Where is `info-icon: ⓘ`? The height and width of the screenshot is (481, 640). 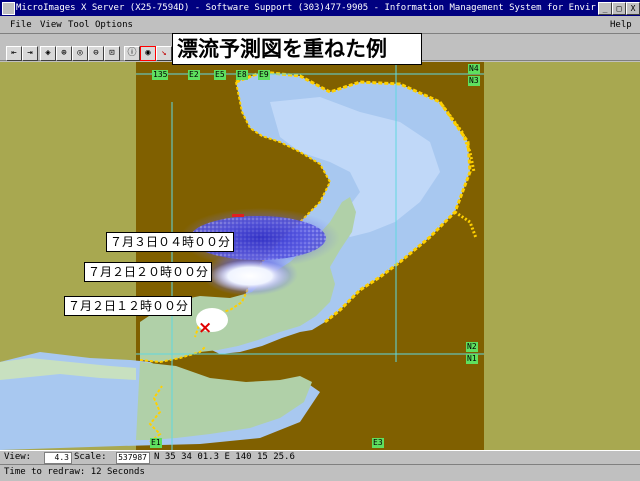
info-icon: ⓘ is located at coordinates (132, 53).